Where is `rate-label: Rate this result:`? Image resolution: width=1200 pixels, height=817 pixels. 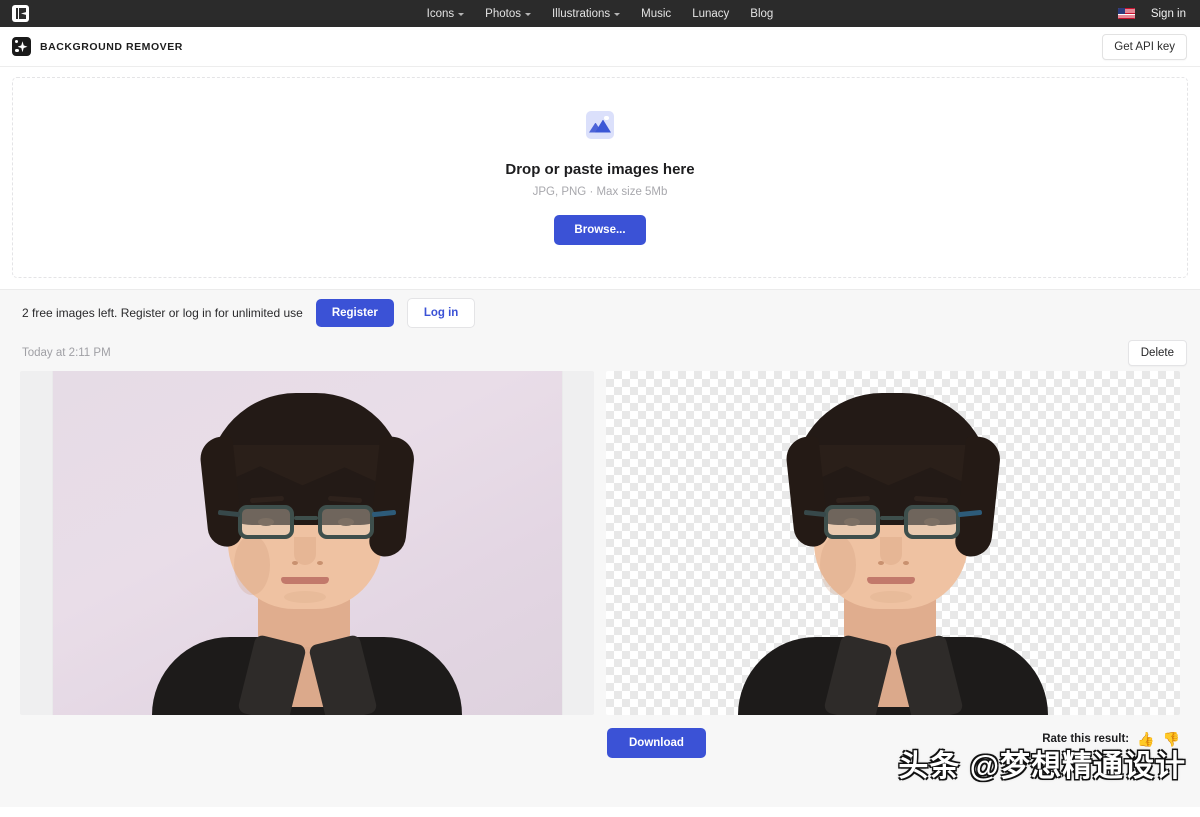
rate-label: Rate this result: is located at coordinates (1086, 739).